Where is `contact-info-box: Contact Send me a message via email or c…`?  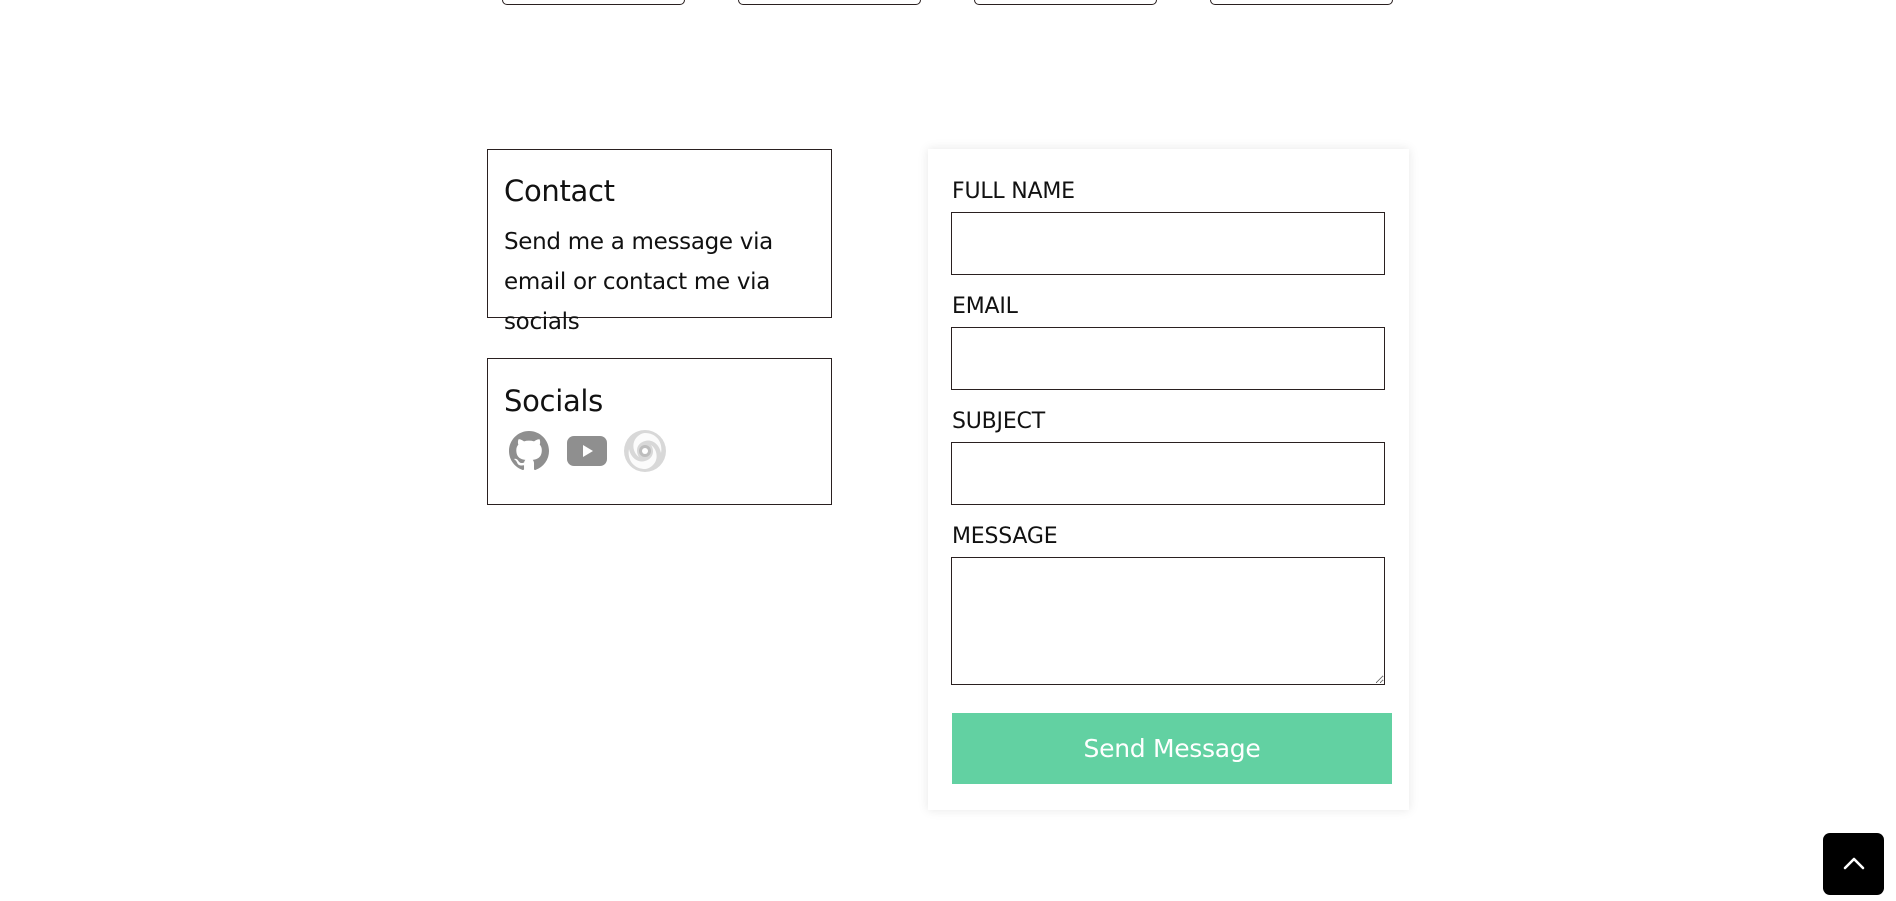
contact-info-box: Contact Send me a message via email or c… is located at coordinates (659, 242).